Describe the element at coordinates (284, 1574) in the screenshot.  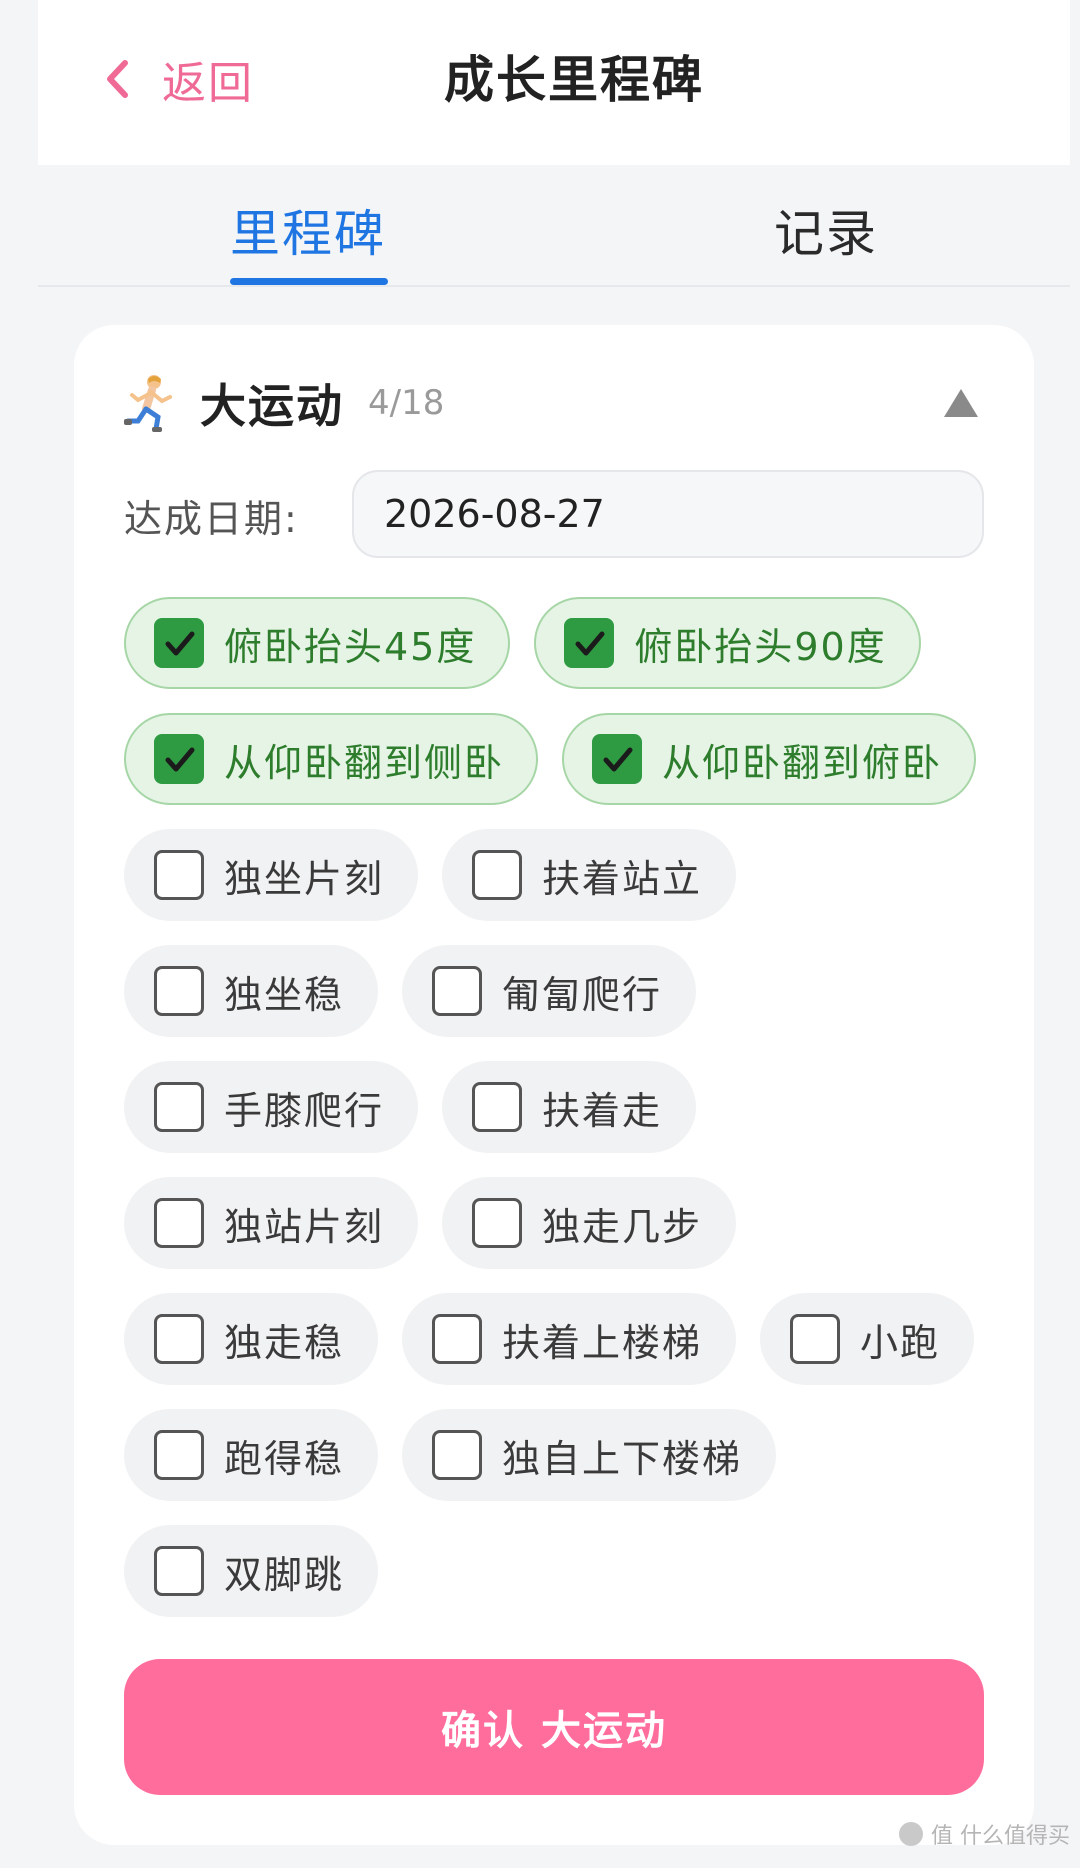
I see `milestone-label: 双脚跳` at that location.